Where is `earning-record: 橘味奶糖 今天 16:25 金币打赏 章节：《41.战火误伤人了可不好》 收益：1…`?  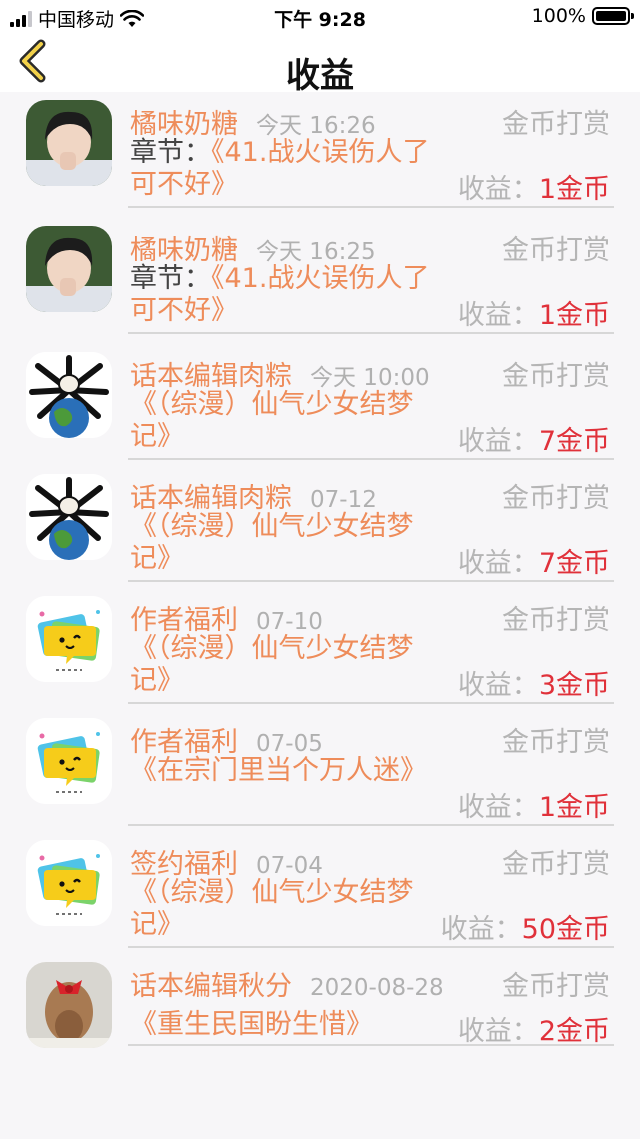 earning-record: 橘味奶糖 今天 16:25 金币打赏 章节：《41.战火误伤人了可不好》 收益：1… is located at coordinates (320, 279).